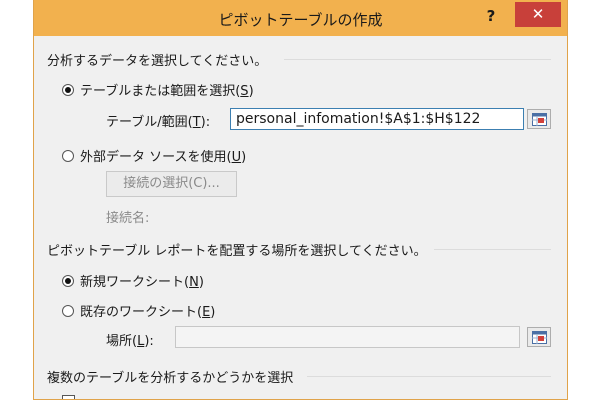 The height and width of the screenshot is (400, 600). Describe the element at coordinates (170, 378) in the screenshot. I see `section-multiple-tables-heading: 複数のテーブルを分析するかどうかを選択` at that location.